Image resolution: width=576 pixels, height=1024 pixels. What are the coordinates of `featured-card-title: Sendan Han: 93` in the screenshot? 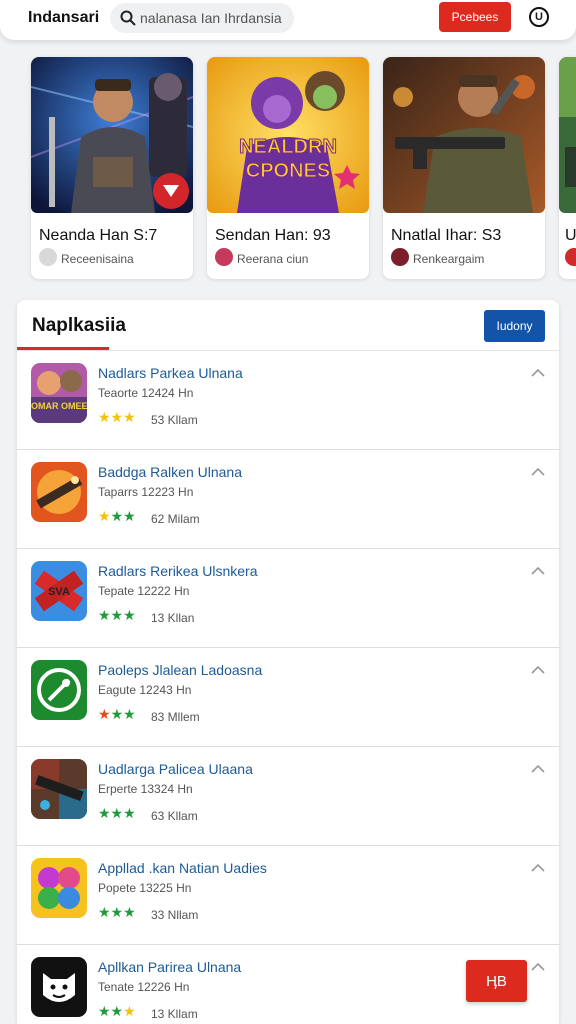 It's located at (273, 235).